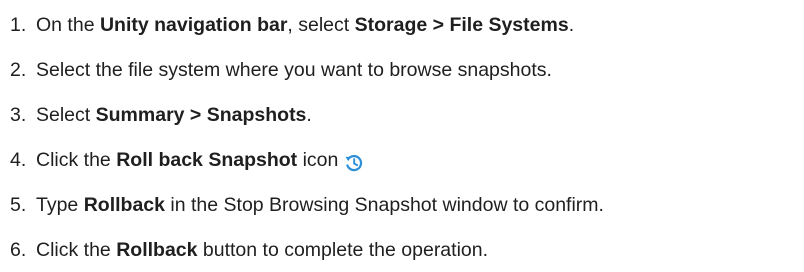  Describe the element at coordinates (18, 249) in the screenshot. I see `step-number: 6.` at that location.